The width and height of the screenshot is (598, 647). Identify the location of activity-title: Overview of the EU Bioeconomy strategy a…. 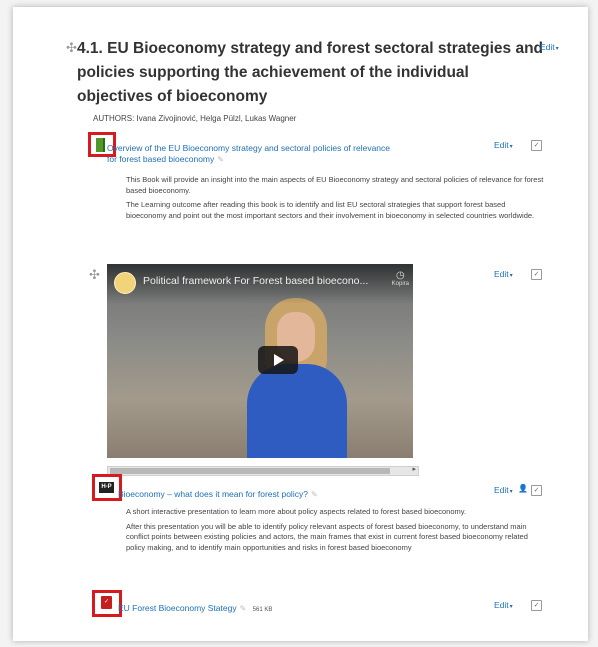
(248, 153).